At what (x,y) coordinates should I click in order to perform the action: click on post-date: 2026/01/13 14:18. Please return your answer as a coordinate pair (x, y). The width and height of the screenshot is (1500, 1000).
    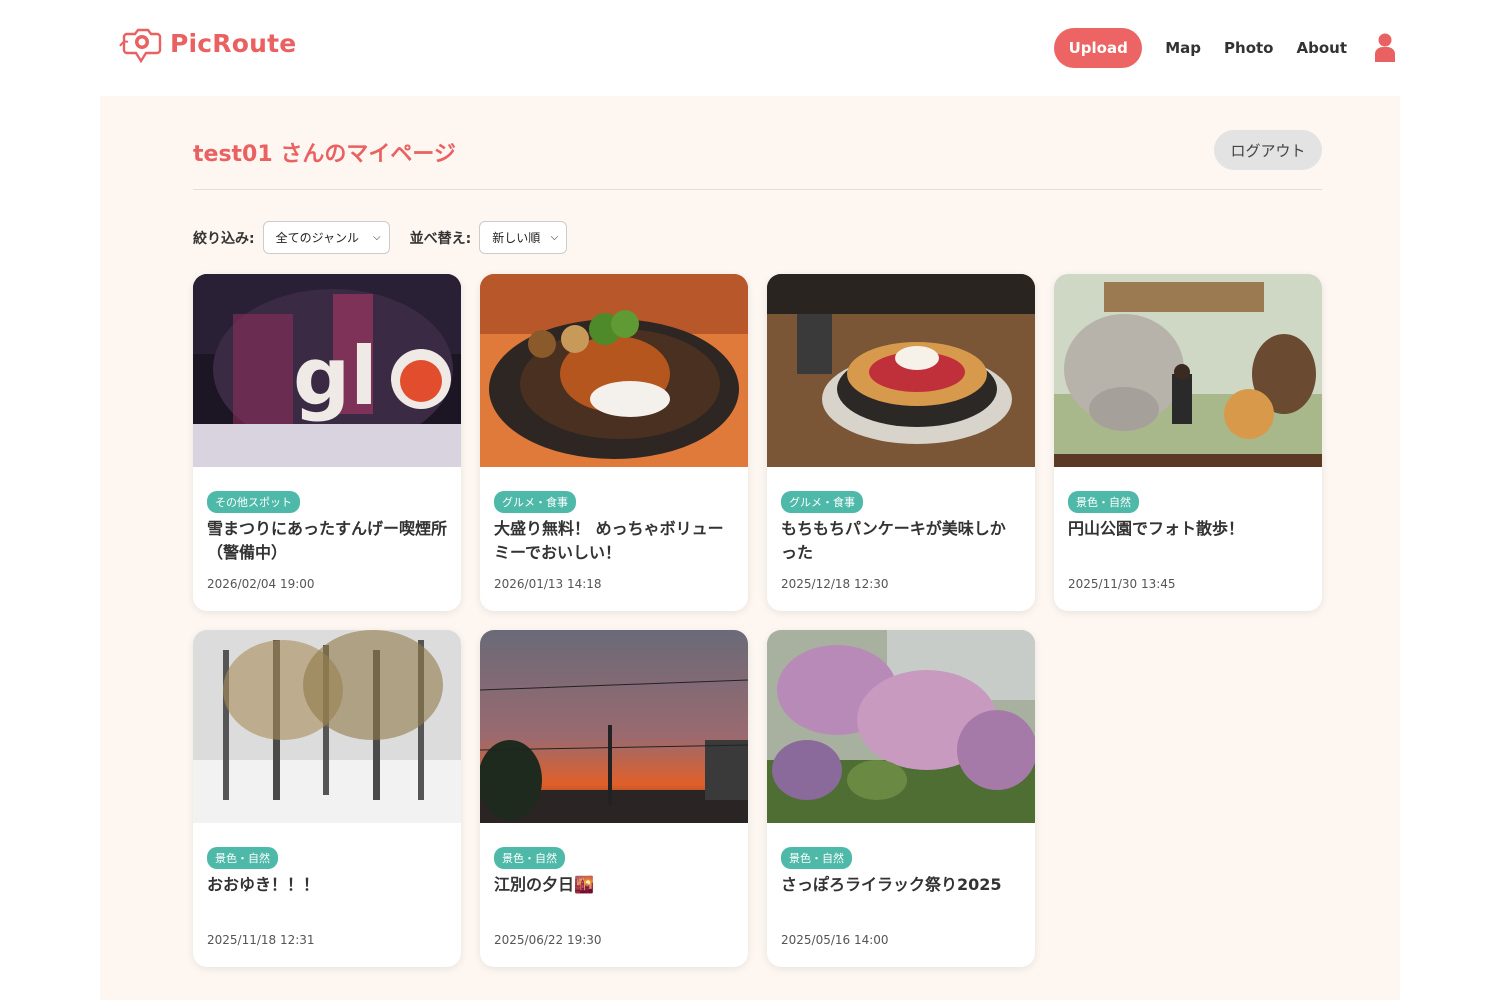
    Looking at the image, I should click on (548, 584).